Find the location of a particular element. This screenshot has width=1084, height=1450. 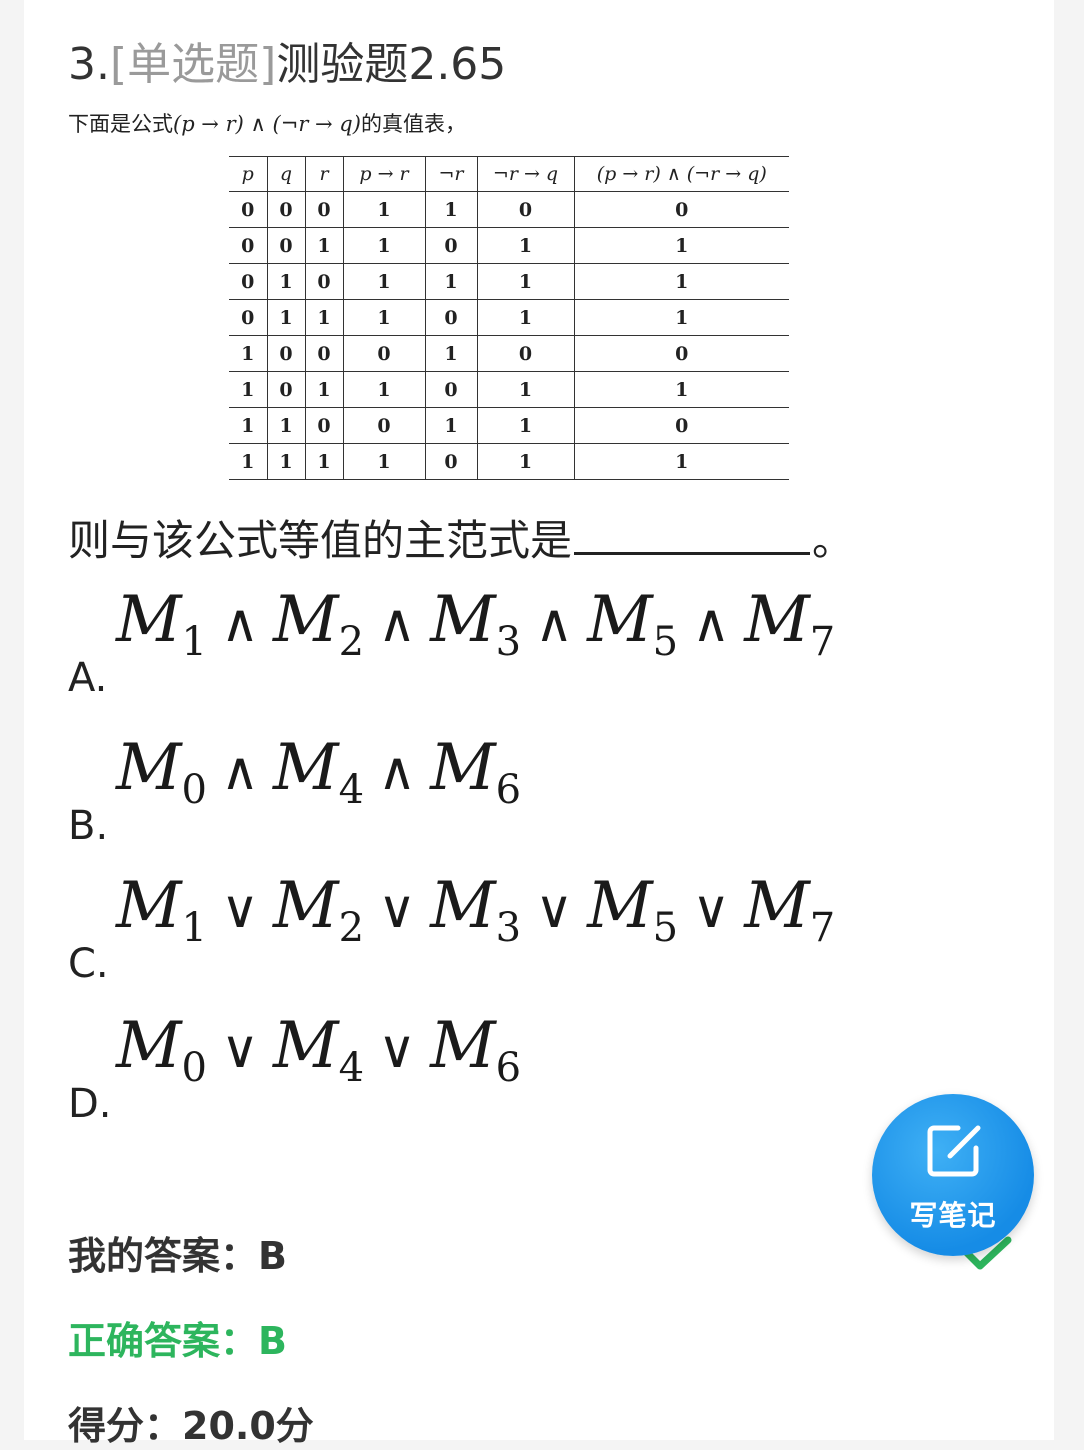

option-letter: A. is located at coordinates (88, 678).